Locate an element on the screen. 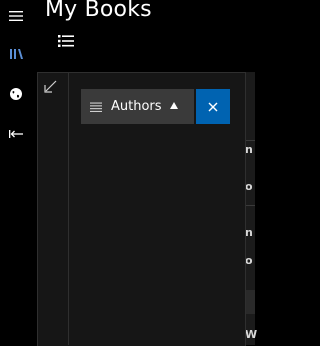  collapse-flyout-button is located at coordinates (51, 87).